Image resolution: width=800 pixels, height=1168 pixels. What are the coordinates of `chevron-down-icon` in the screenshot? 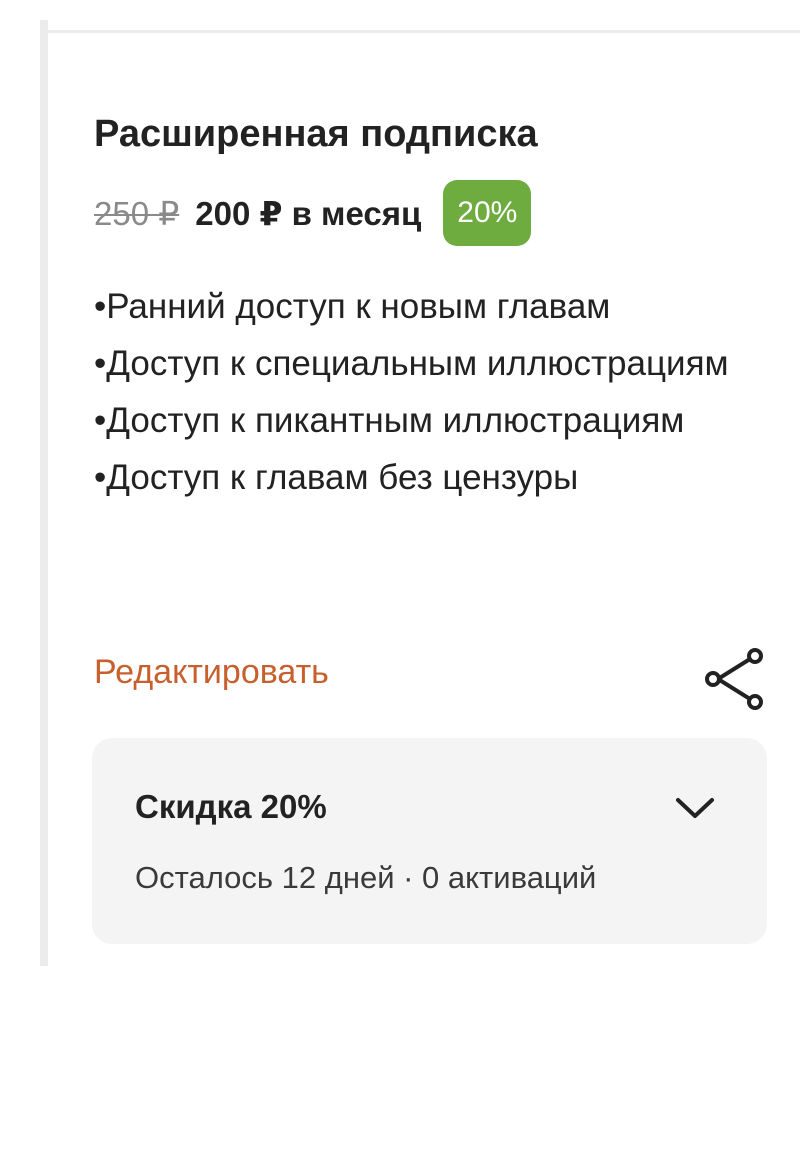 It's located at (695, 808).